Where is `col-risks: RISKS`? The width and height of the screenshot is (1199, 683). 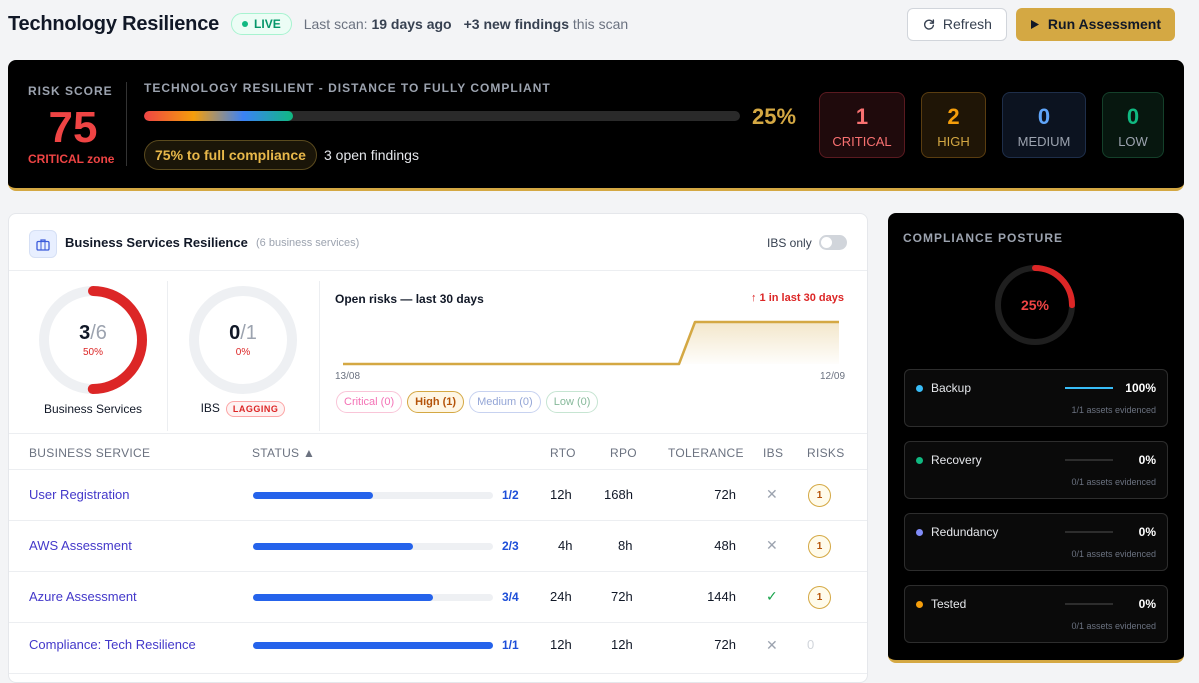 col-risks: RISKS is located at coordinates (826, 453).